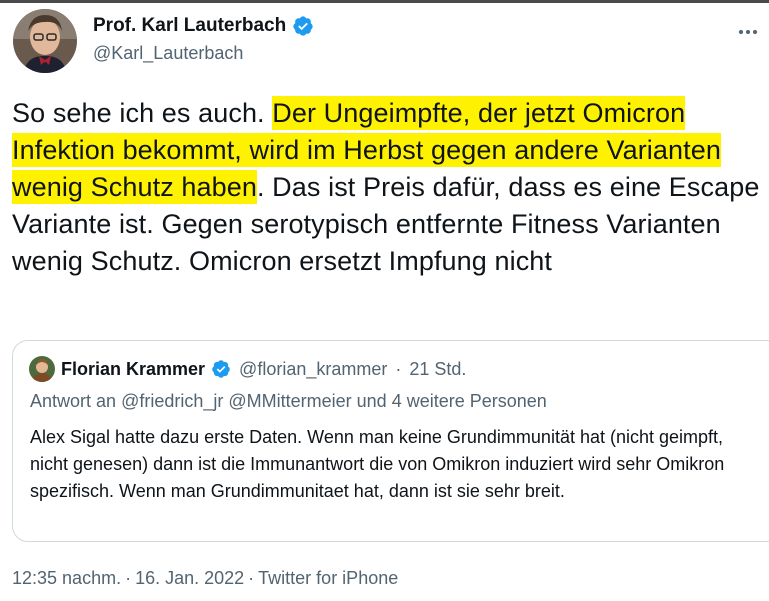 Image resolution: width=769 pixels, height=601 pixels. What do you see at coordinates (452, 401) in the screenshot?
I see `reply-suffix: und 4 weitere Personen` at bounding box center [452, 401].